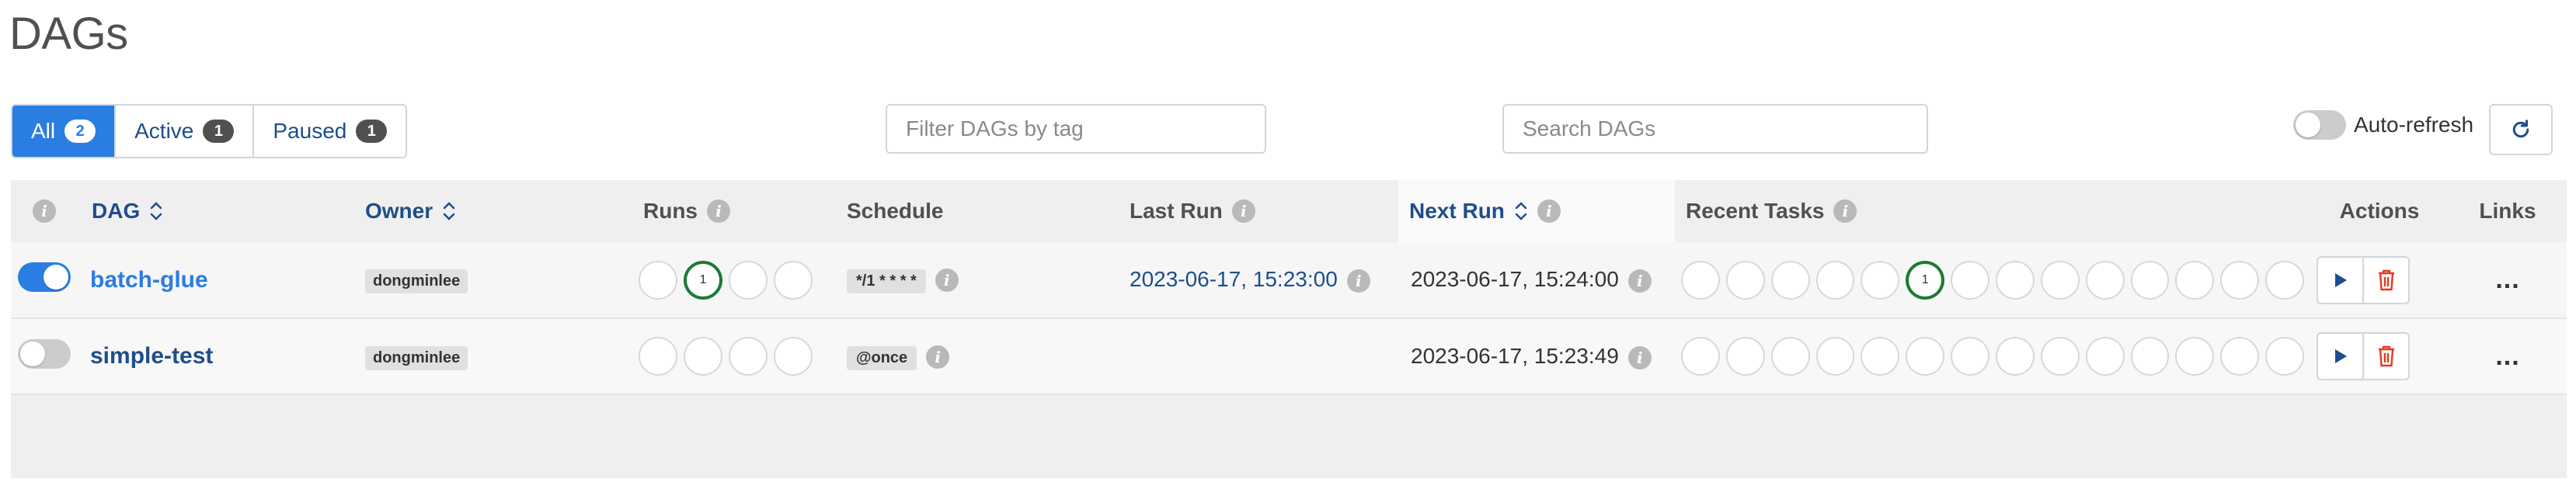 The image size is (2576, 489). I want to click on filter-active-label: Active, so click(164, 131).